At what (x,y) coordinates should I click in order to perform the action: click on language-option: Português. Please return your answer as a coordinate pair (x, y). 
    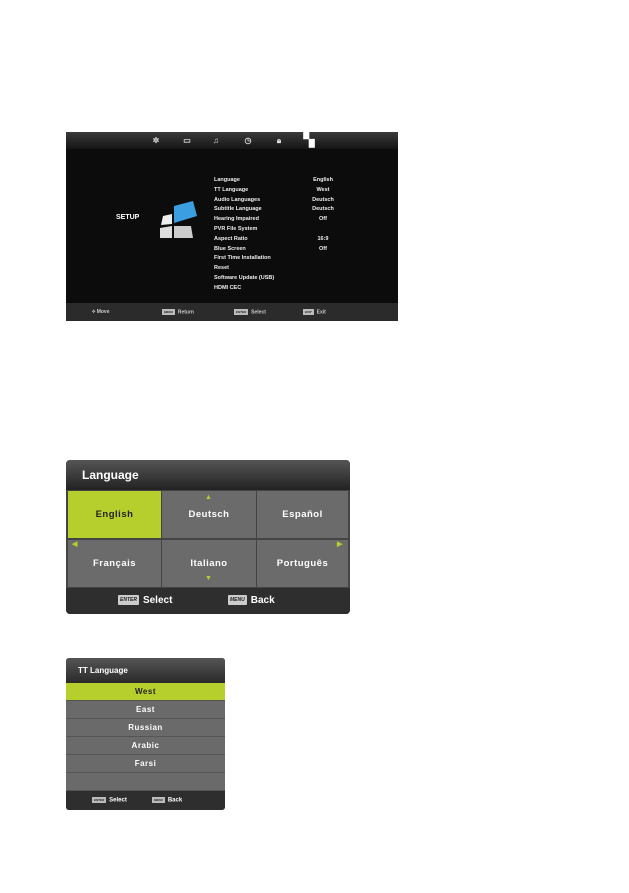
    Looking at the image, I should click on (302, 563).